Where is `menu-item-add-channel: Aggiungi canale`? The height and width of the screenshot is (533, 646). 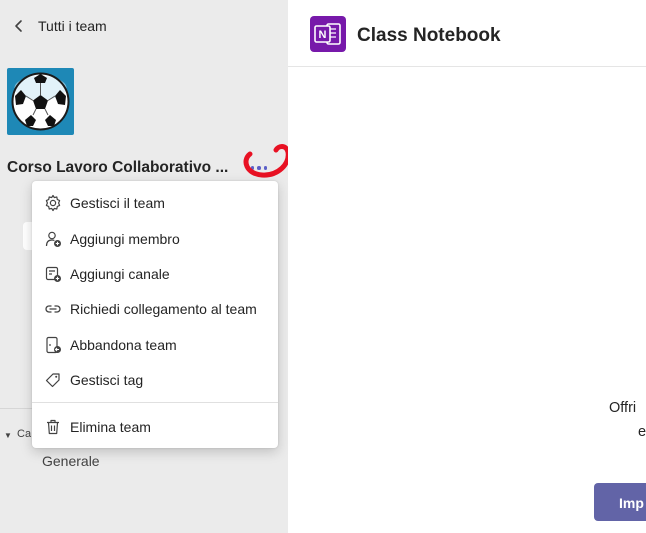
menu-item-add-channel: Aggiungi canale is located at coordinates (155, 274).